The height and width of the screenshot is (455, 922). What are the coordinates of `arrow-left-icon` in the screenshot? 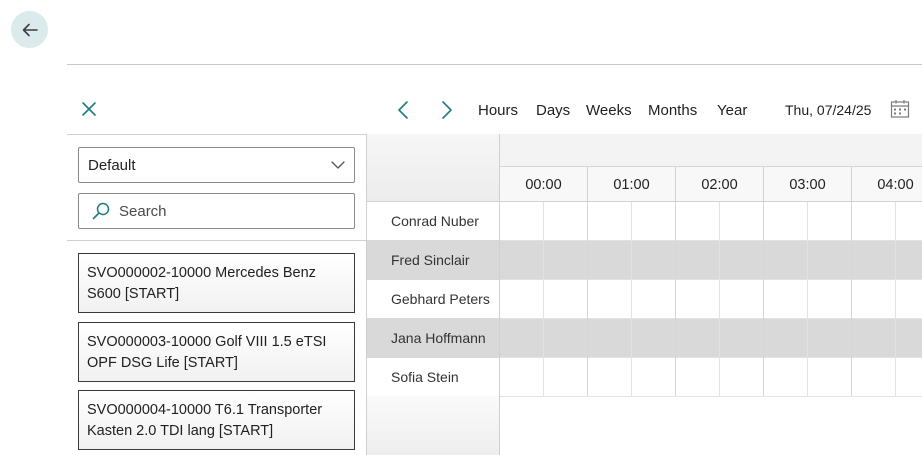 It's located at (30, 29).